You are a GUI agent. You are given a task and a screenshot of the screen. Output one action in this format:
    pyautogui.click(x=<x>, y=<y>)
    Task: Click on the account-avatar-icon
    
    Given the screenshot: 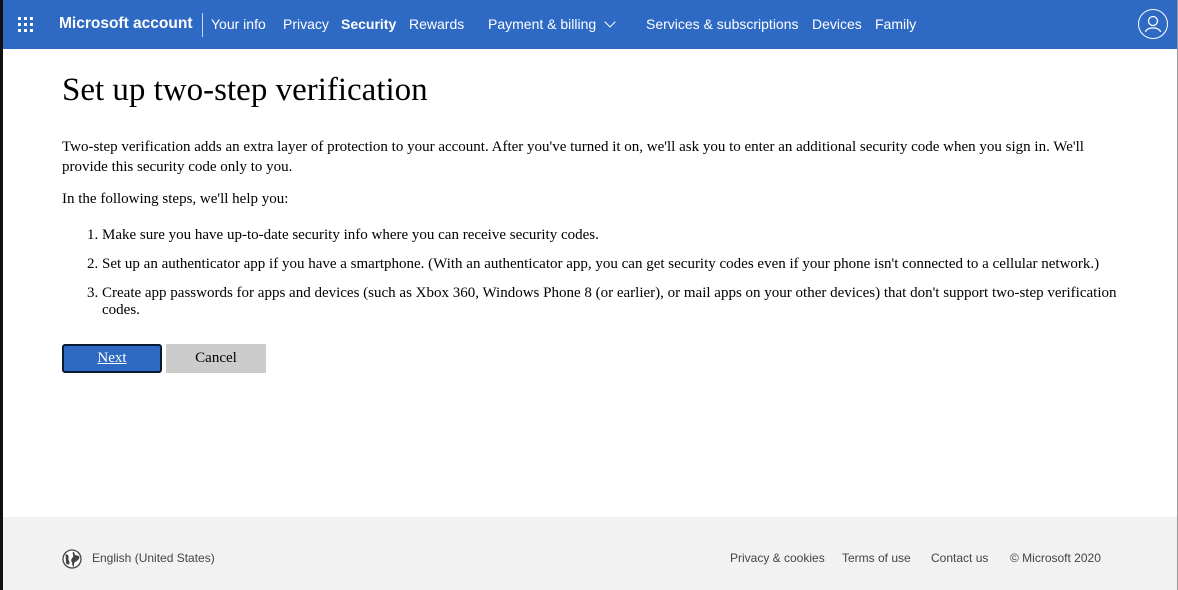 What is the action you would take?
    pyautogui.click(x=1153, y=24)
    